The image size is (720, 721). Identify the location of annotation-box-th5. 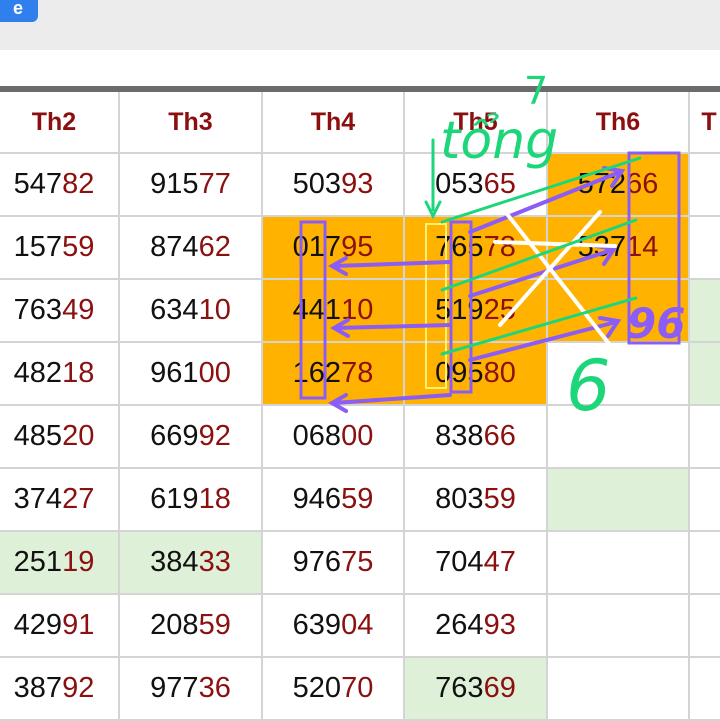
(461, 307).